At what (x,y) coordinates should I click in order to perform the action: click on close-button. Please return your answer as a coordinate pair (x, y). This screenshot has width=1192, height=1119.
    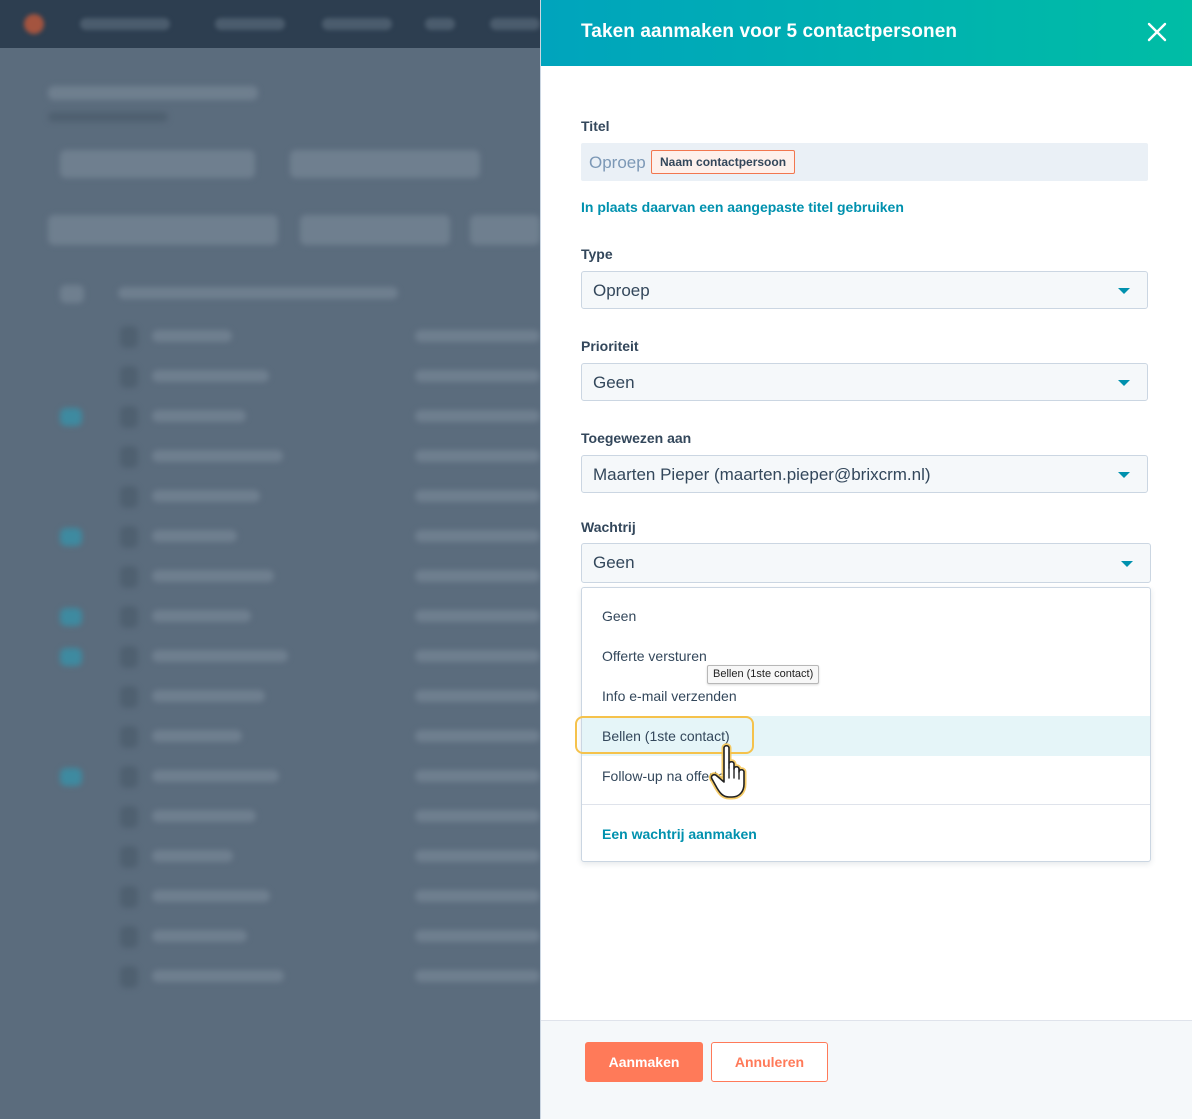
    Looking at the image, I should click on (1157, 32).